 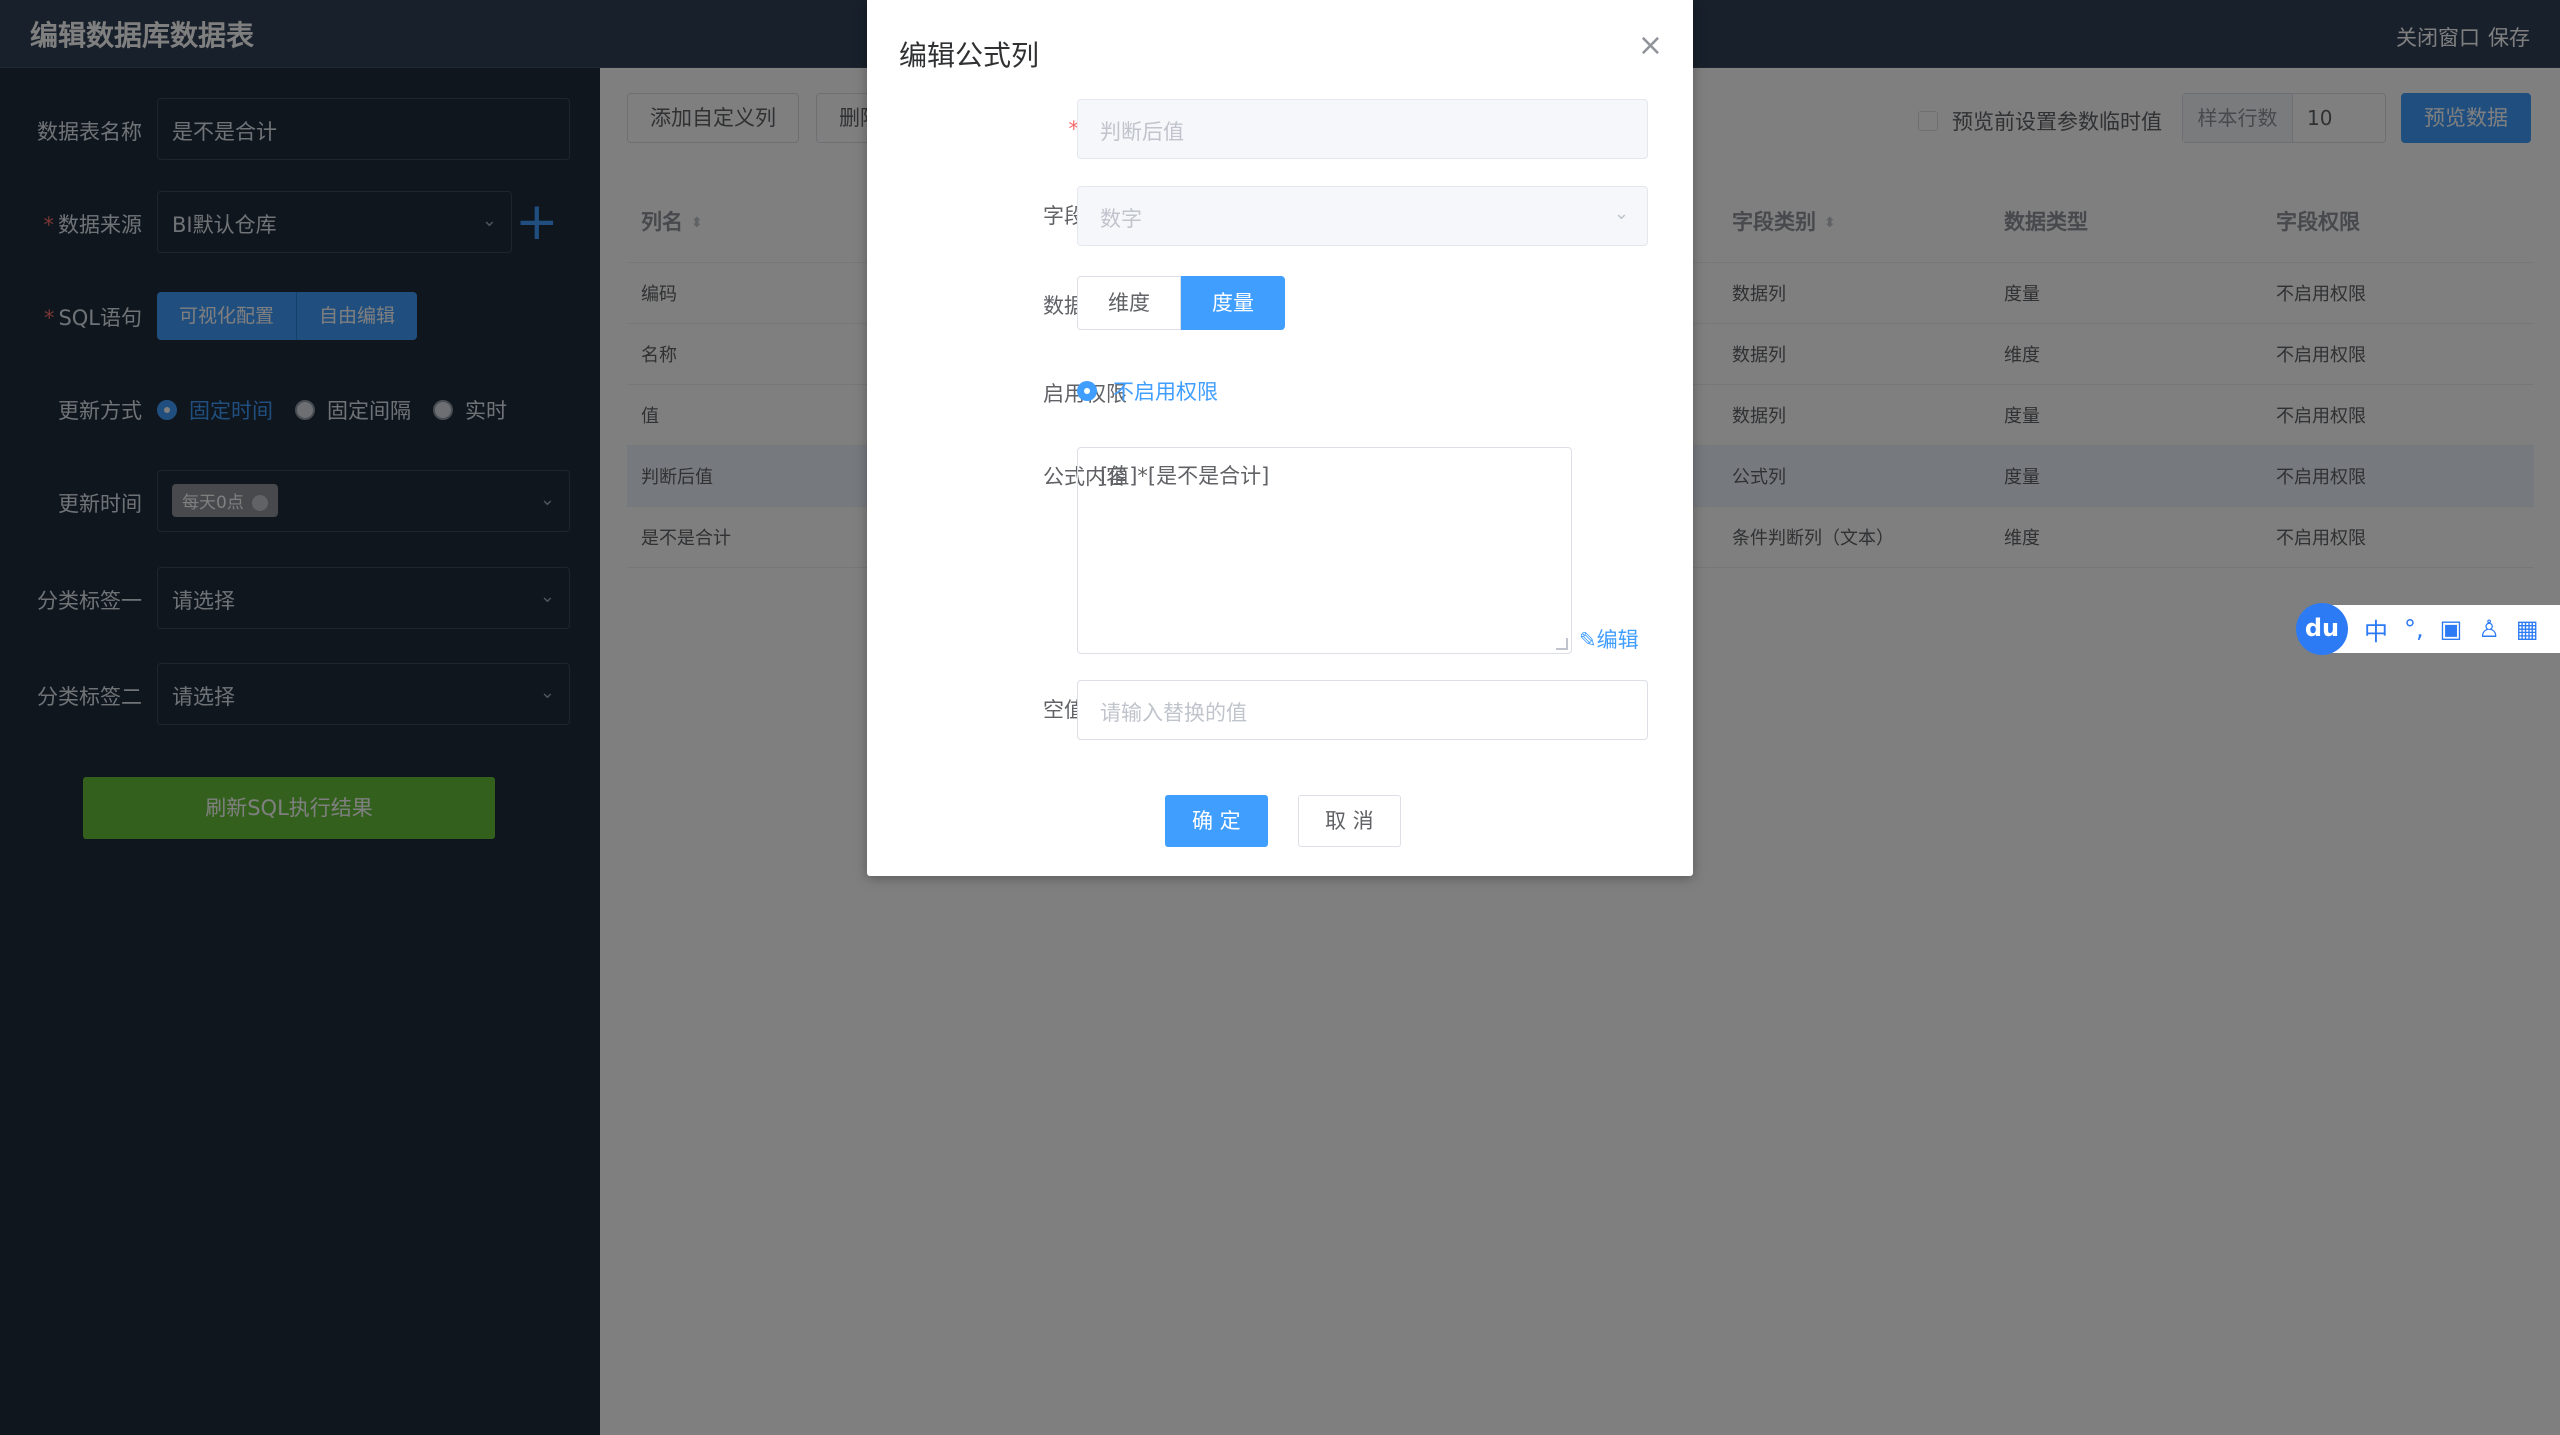 I want to click on chevron-down-icon: ⌄, so click(x=1621, y=213).